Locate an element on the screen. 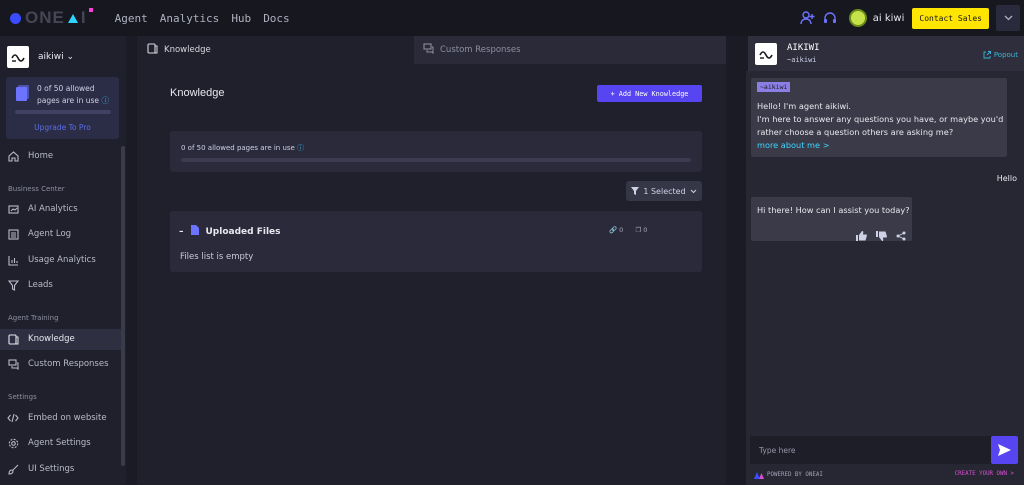 Image resolution: width=1024 pixels, height=485 pixels. sidebar-item-home: Home is located at coordinates (30, 156).